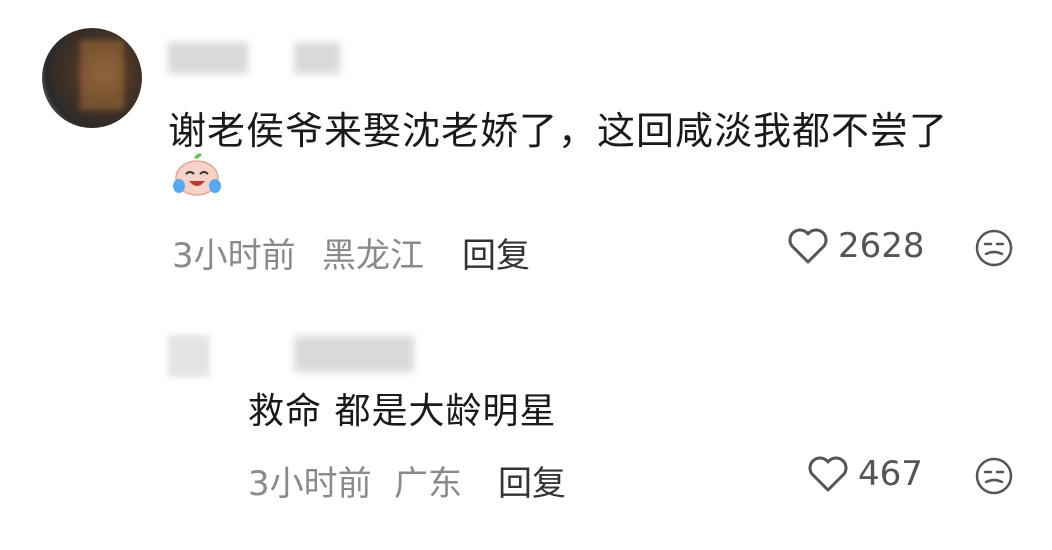 Image resolution: width=1052 pixels, height=550 pixels. What do you see at coordinates (373, 256) in the screenshot?
I see `comment-location: 黑龙江` at bounding box center [373, 256].